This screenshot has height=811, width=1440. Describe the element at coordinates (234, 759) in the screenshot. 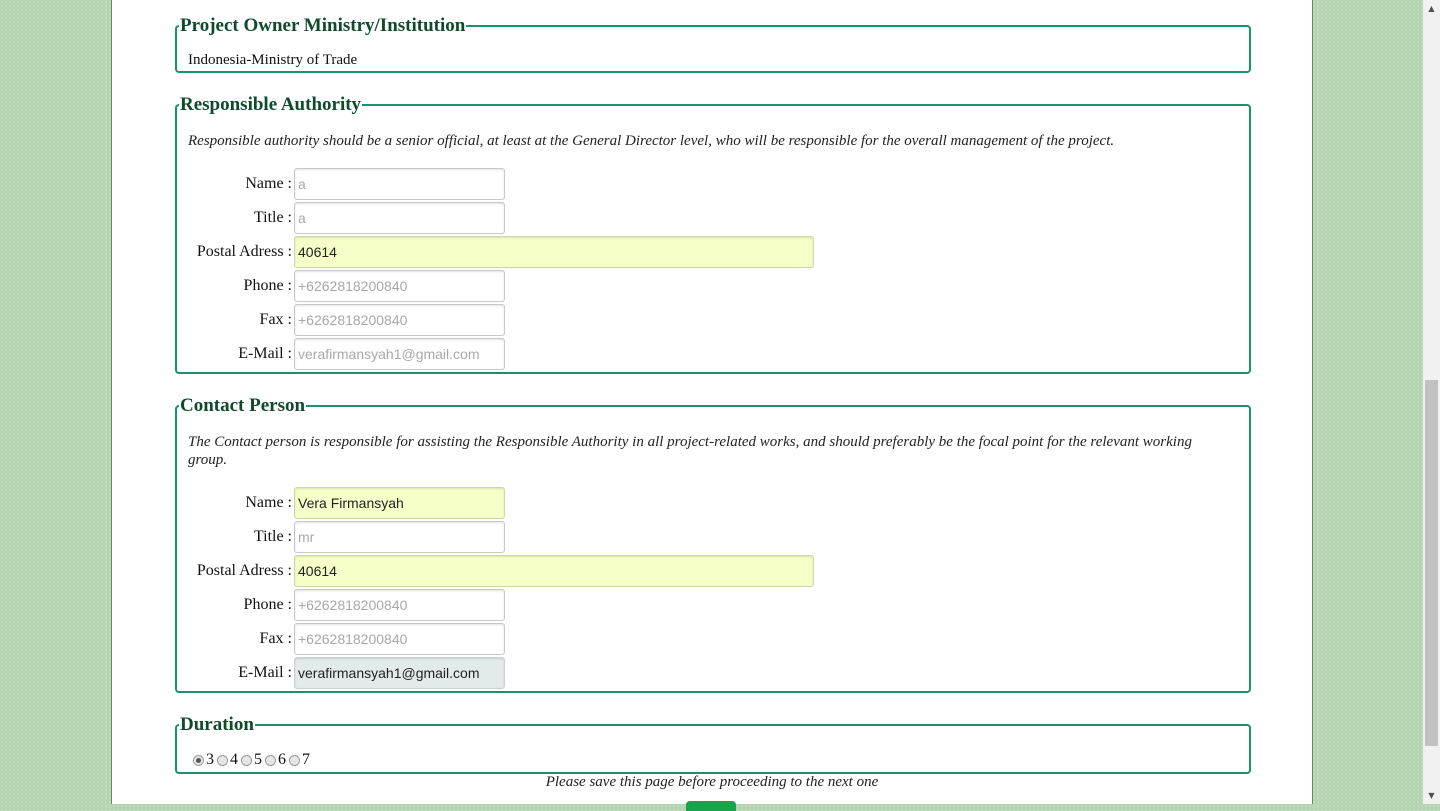

I see `duration-option-label: 4` at that location.